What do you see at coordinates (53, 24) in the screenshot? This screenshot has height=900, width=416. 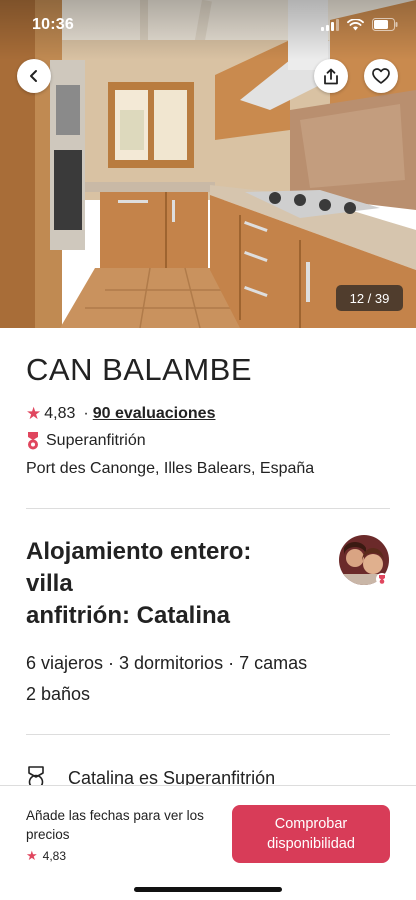 I see `status-time: 10:36` at bounding box center [53, 24].